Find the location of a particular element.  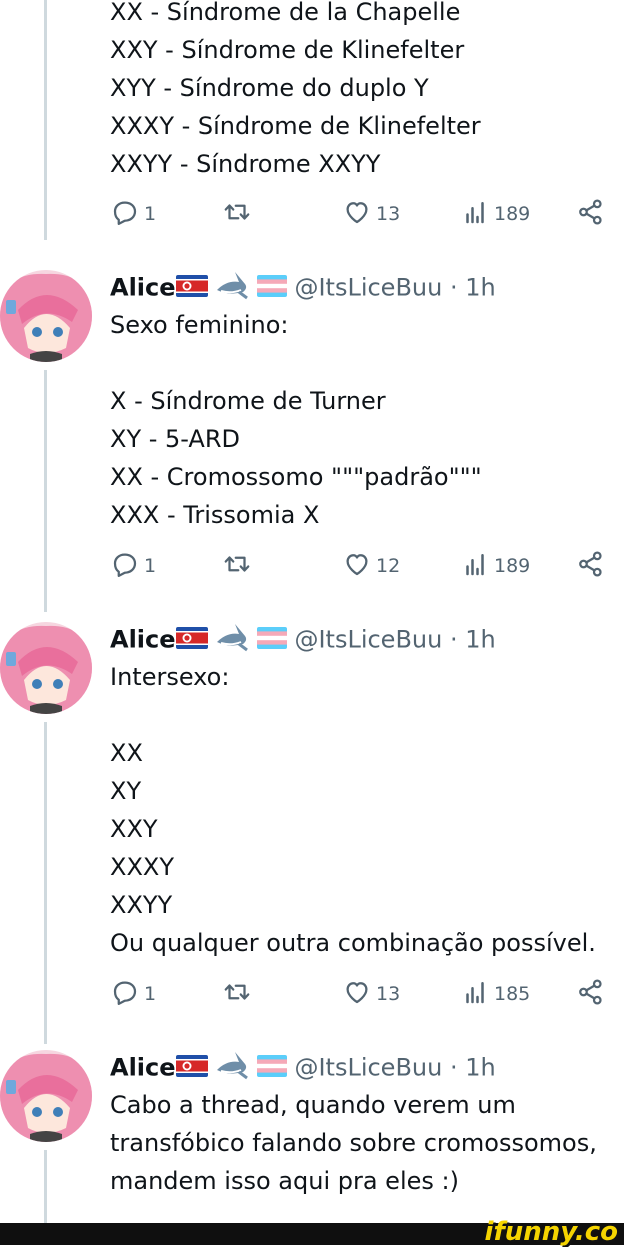

tweet-line: XXY is located at coordinates (134, 829).